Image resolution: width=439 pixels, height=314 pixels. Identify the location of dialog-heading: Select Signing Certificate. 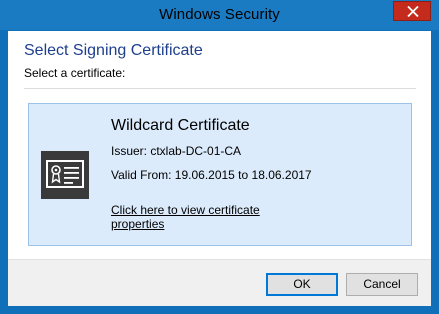
(113, 50).